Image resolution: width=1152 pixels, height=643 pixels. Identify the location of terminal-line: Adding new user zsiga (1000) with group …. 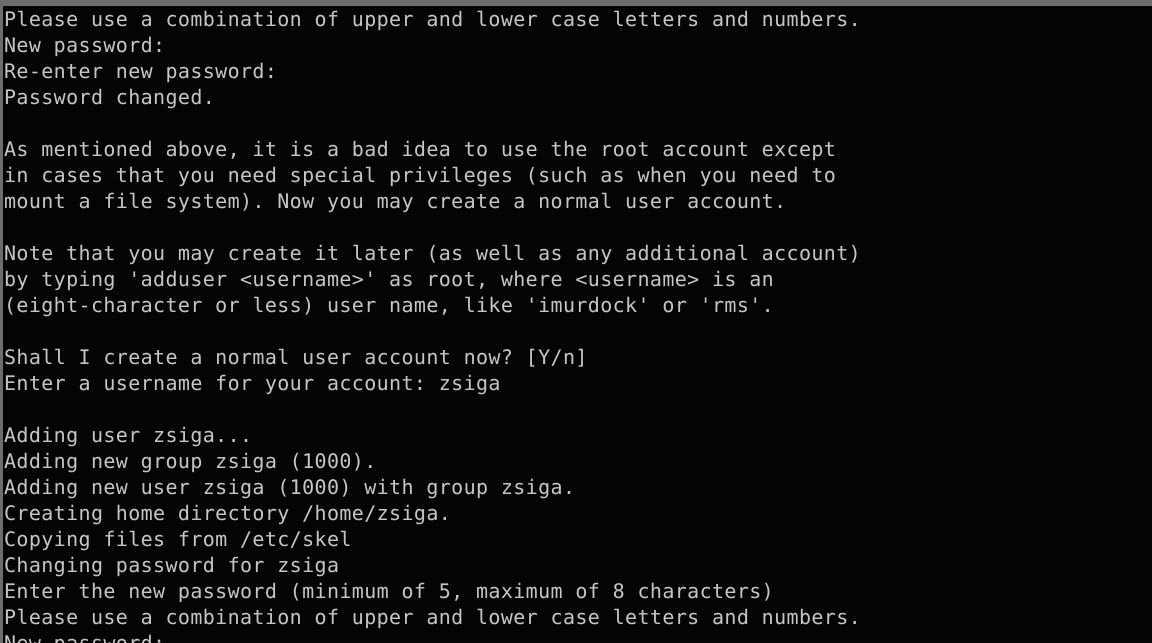
(290, 487).